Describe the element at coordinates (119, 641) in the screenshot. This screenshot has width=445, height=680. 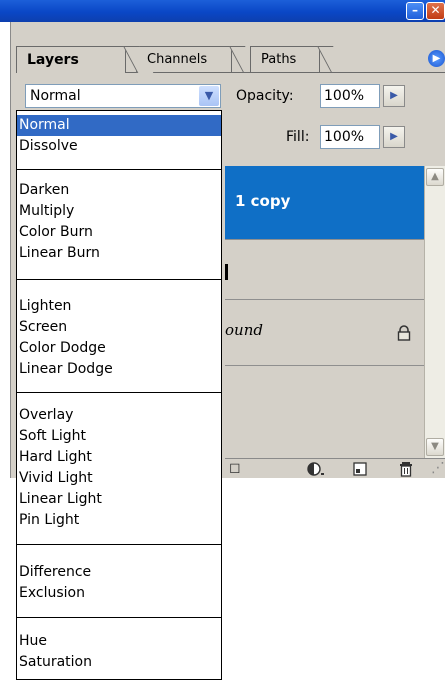
I see `blend-option-hue: Hue` at that location.